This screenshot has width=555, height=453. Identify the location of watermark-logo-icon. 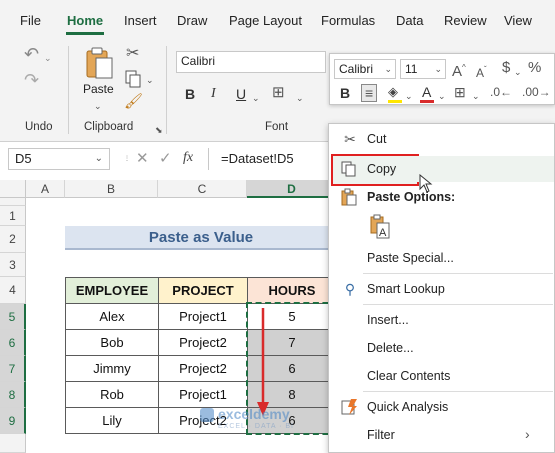
(207, 415).